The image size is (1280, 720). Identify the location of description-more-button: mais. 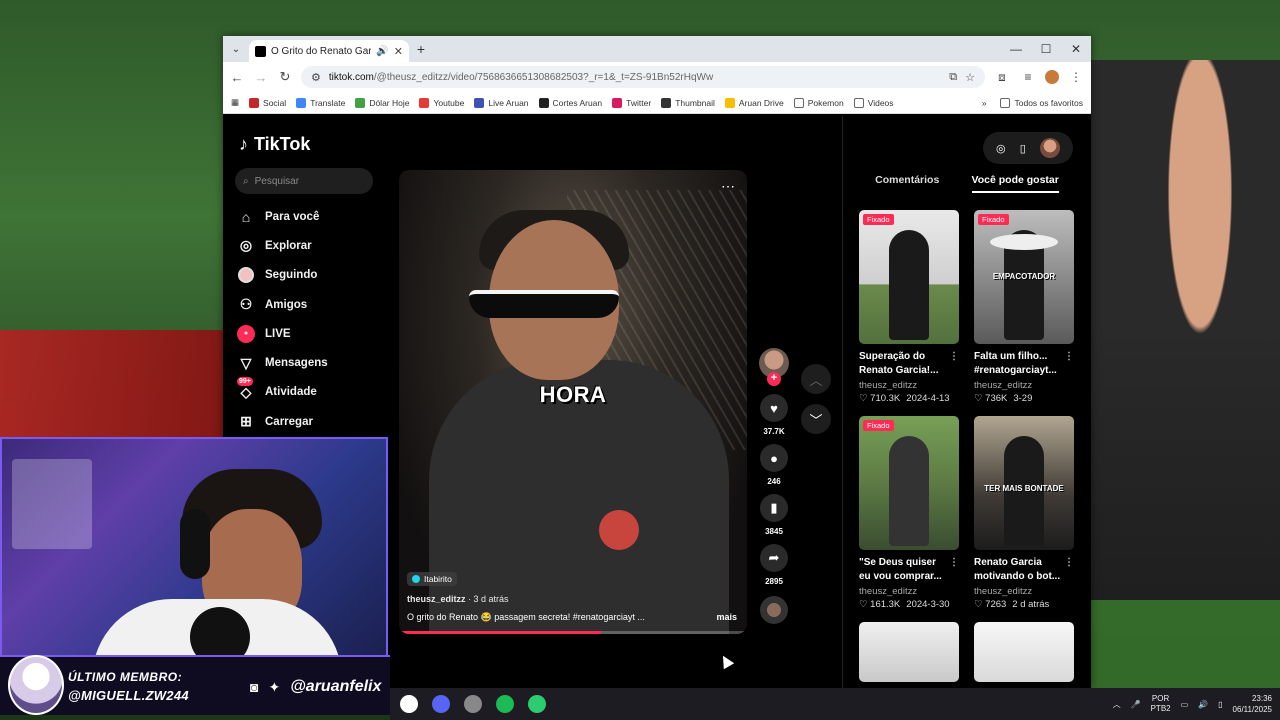
(726, 617).